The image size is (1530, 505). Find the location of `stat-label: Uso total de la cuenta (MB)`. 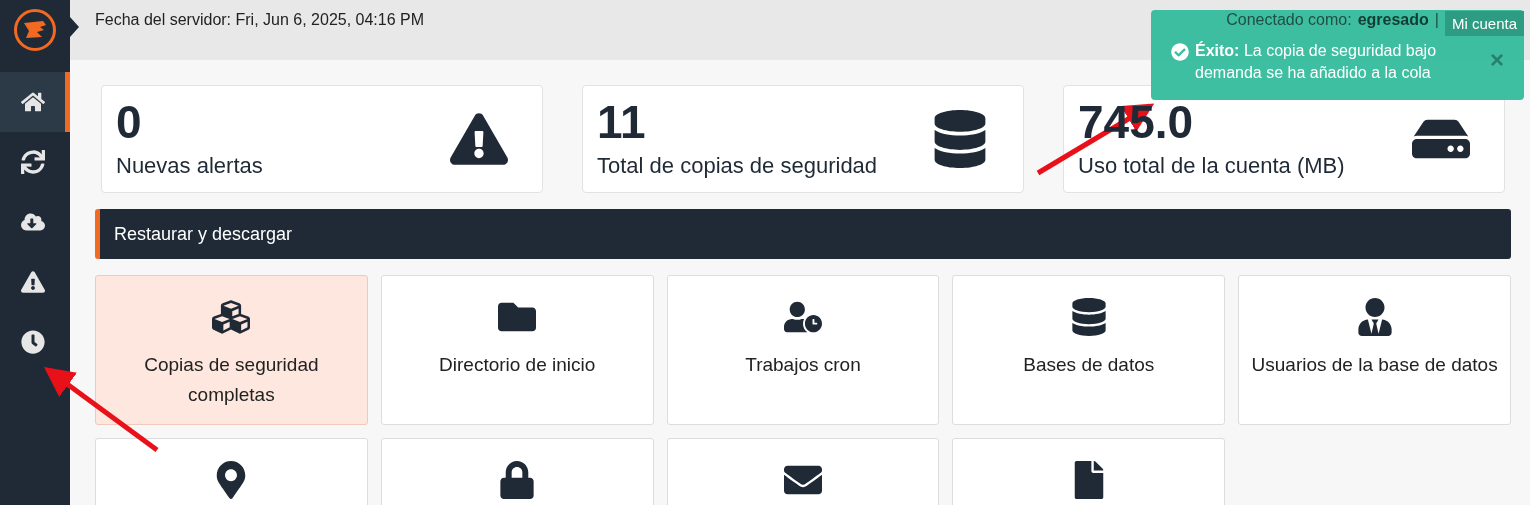

stat-label: Uso total de la cuenta (MB) is located at coordinates (1212, 166).